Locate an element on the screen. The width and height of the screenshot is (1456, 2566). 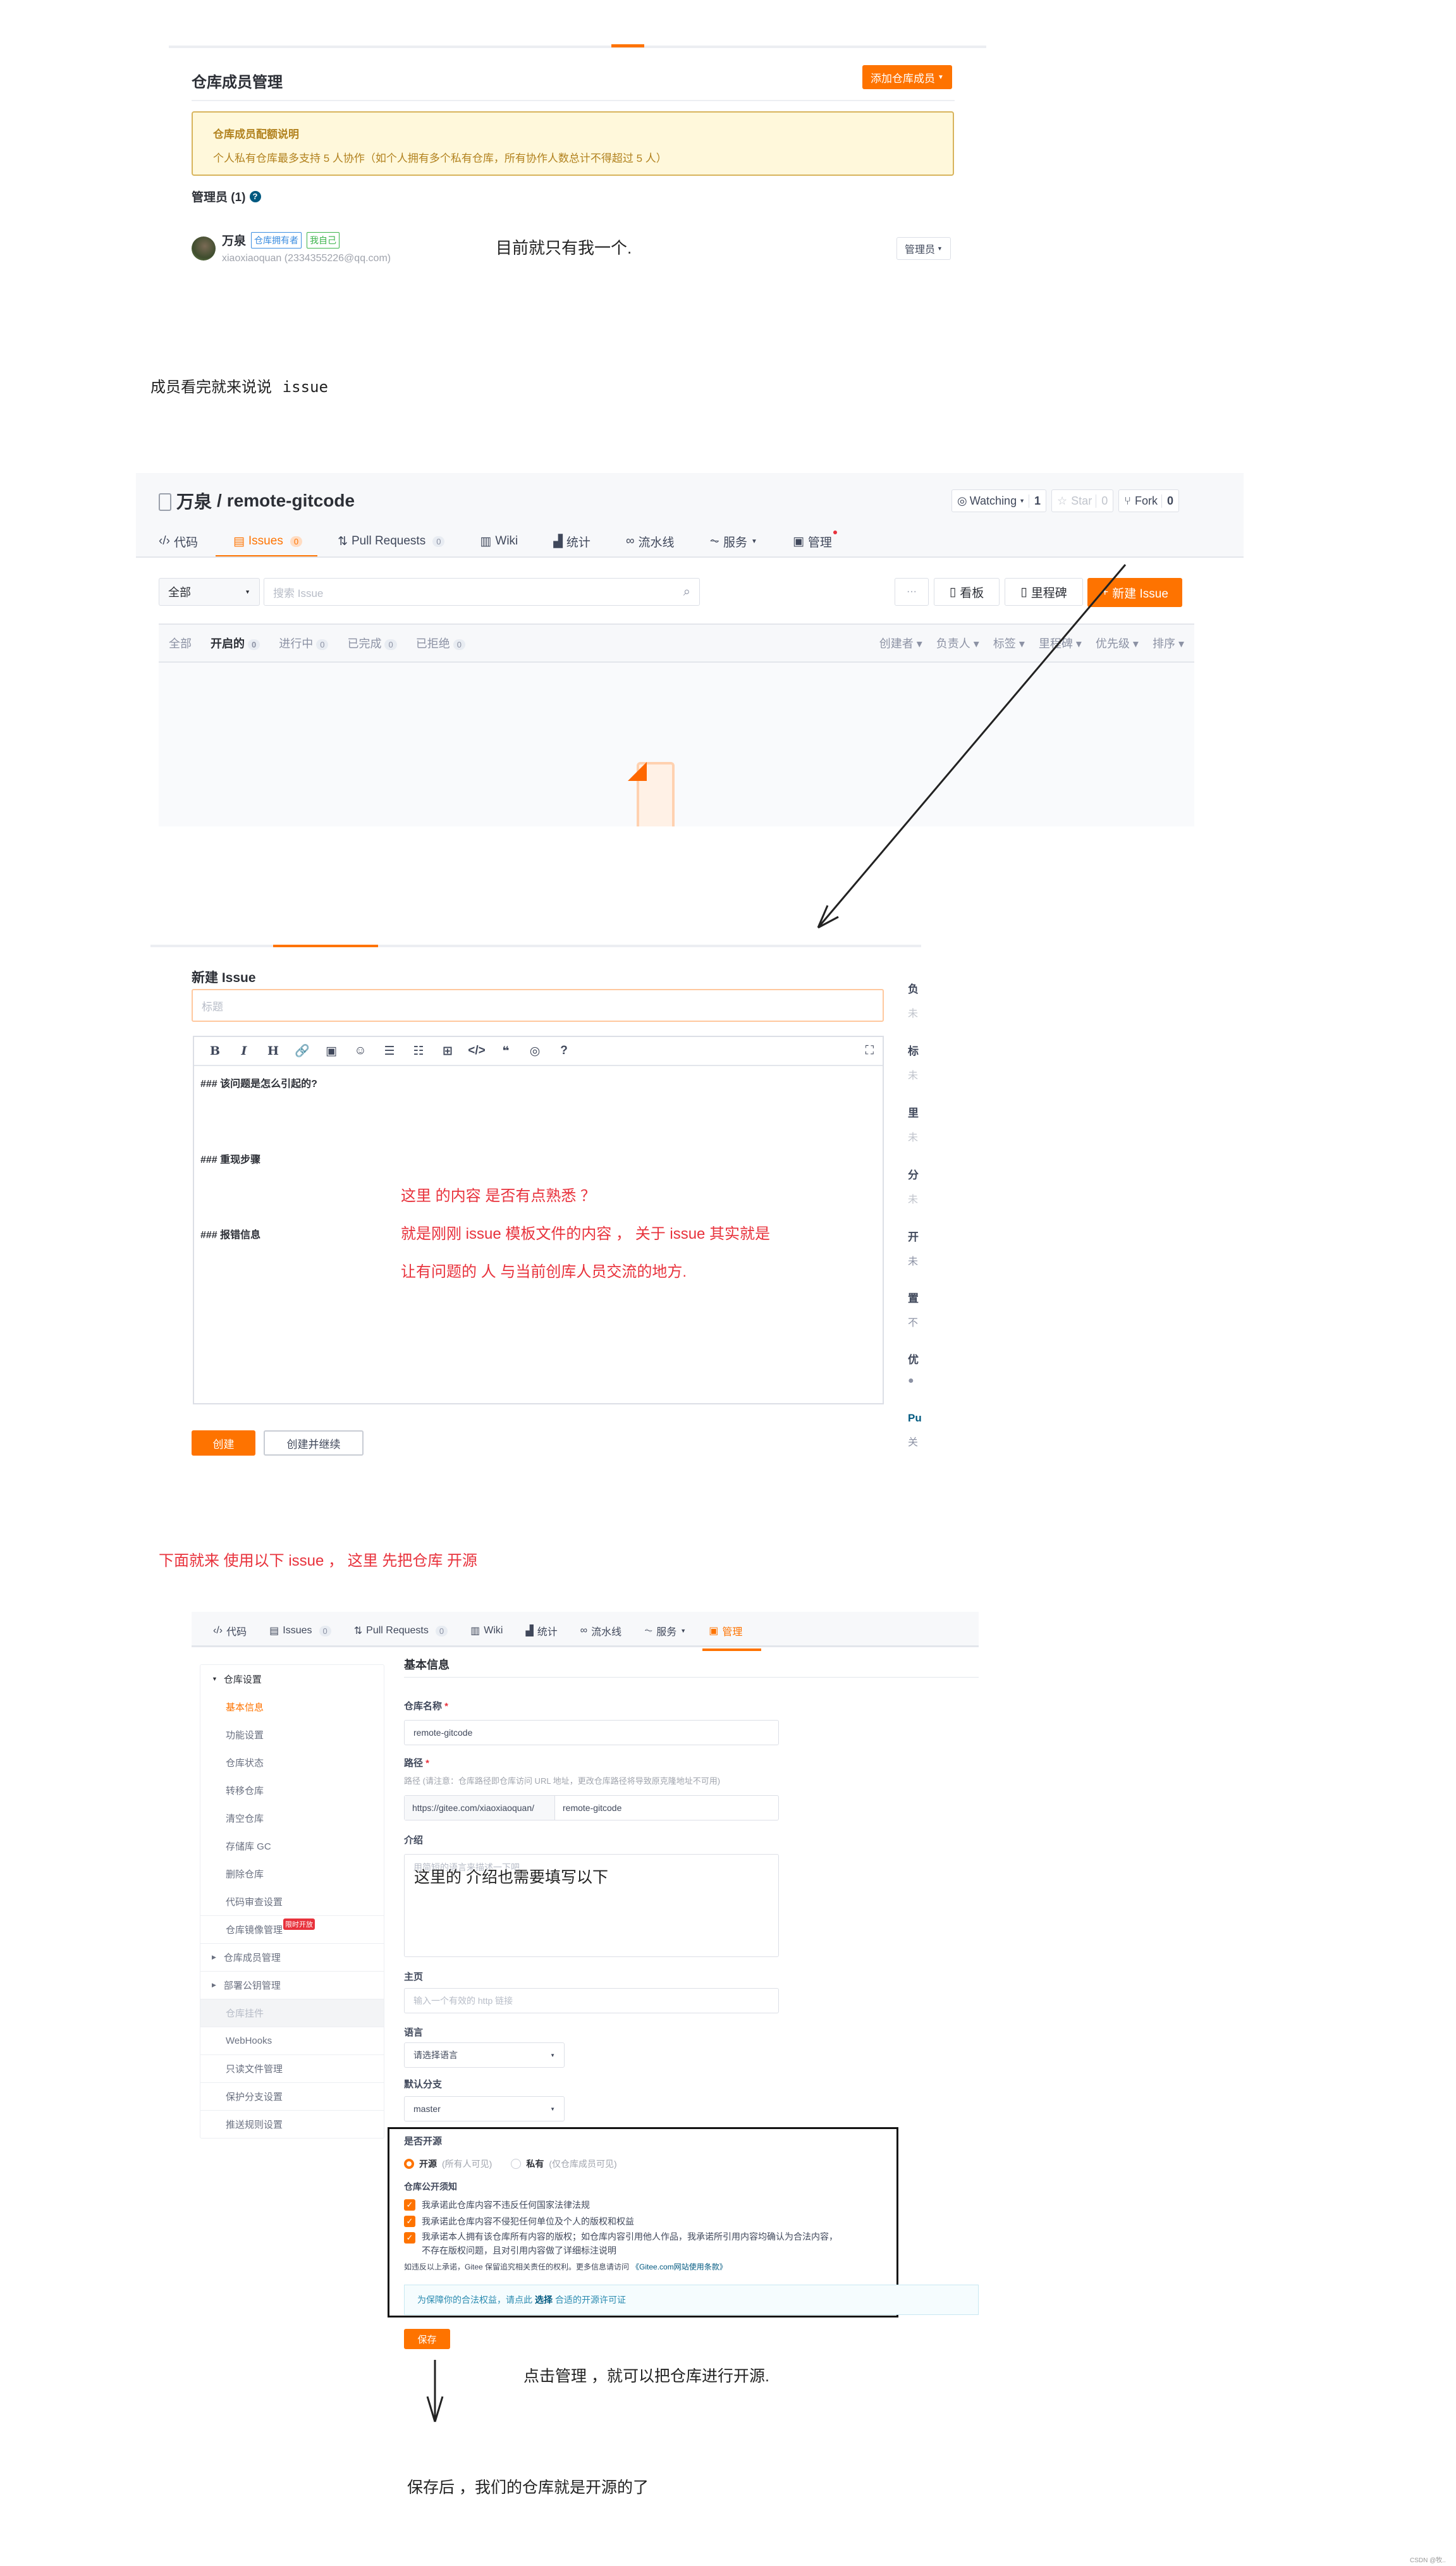
add-member-button: 添加仓库成员 ▼ is located at coordinates (907, 77).